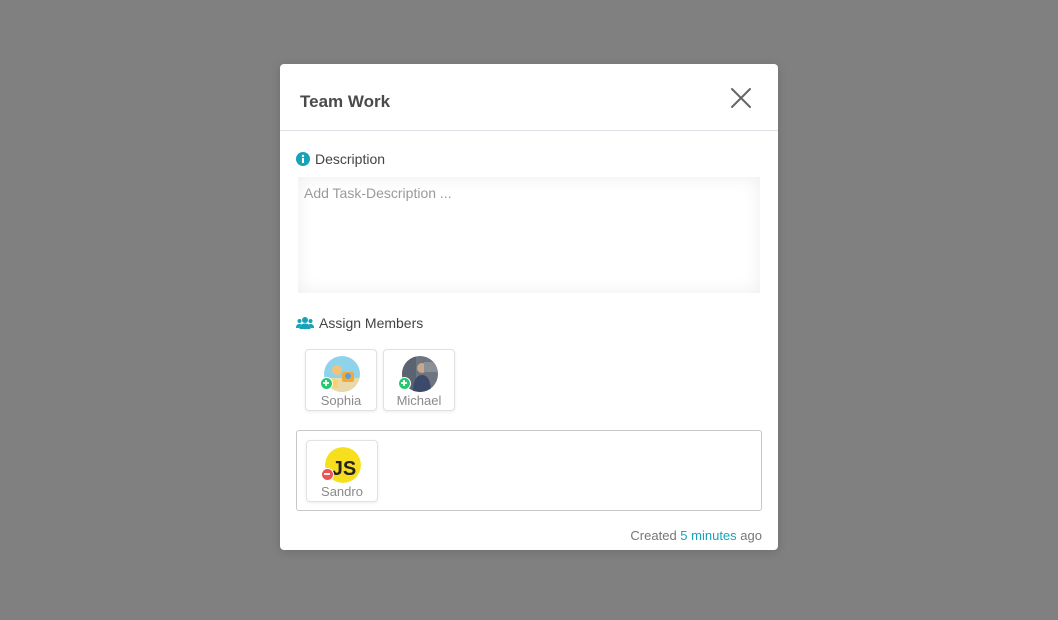  Describe the element at coordinates (327, 474) in the screenshot. I see `remove-icon` at that location.